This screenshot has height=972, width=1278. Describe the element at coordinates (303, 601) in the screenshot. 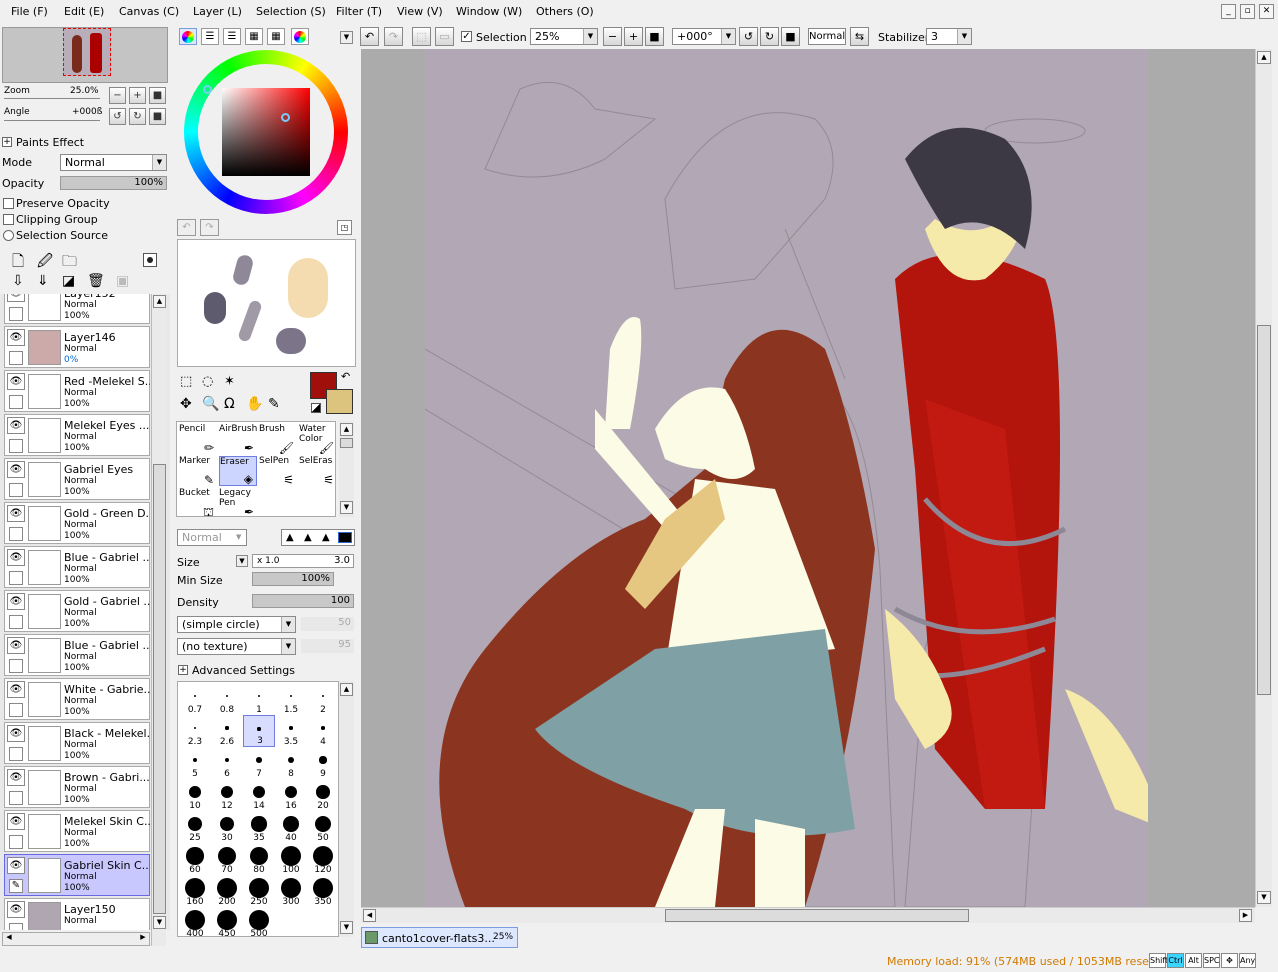

I see `density-slider: 100` at that location.